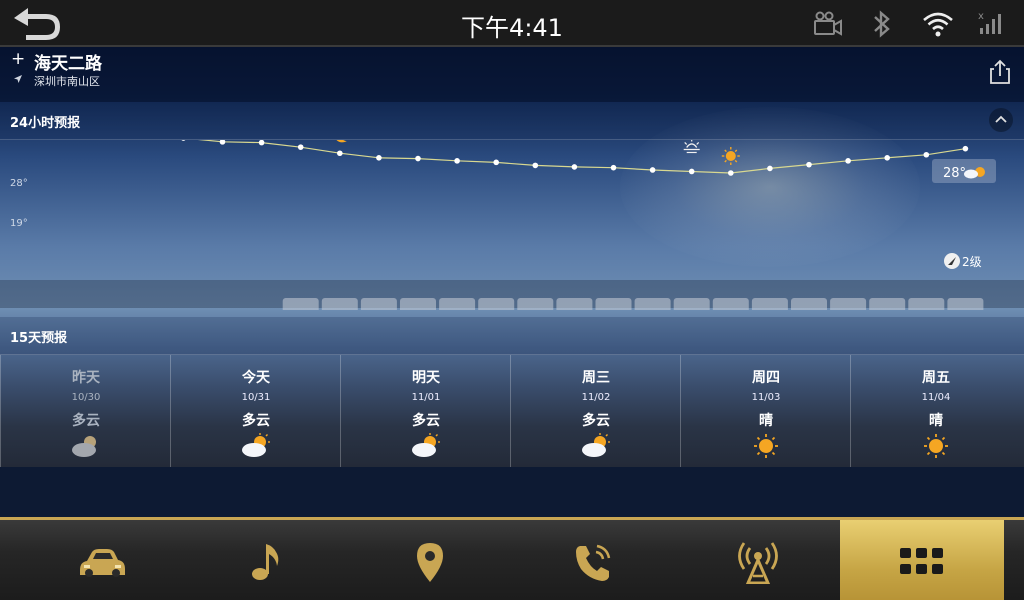 The image size is (1024, 600). What do you see at coordinates (512, 336) in the screenshot?
I see `daily-section-header: 15天预报` at bounding box center [512, 336].